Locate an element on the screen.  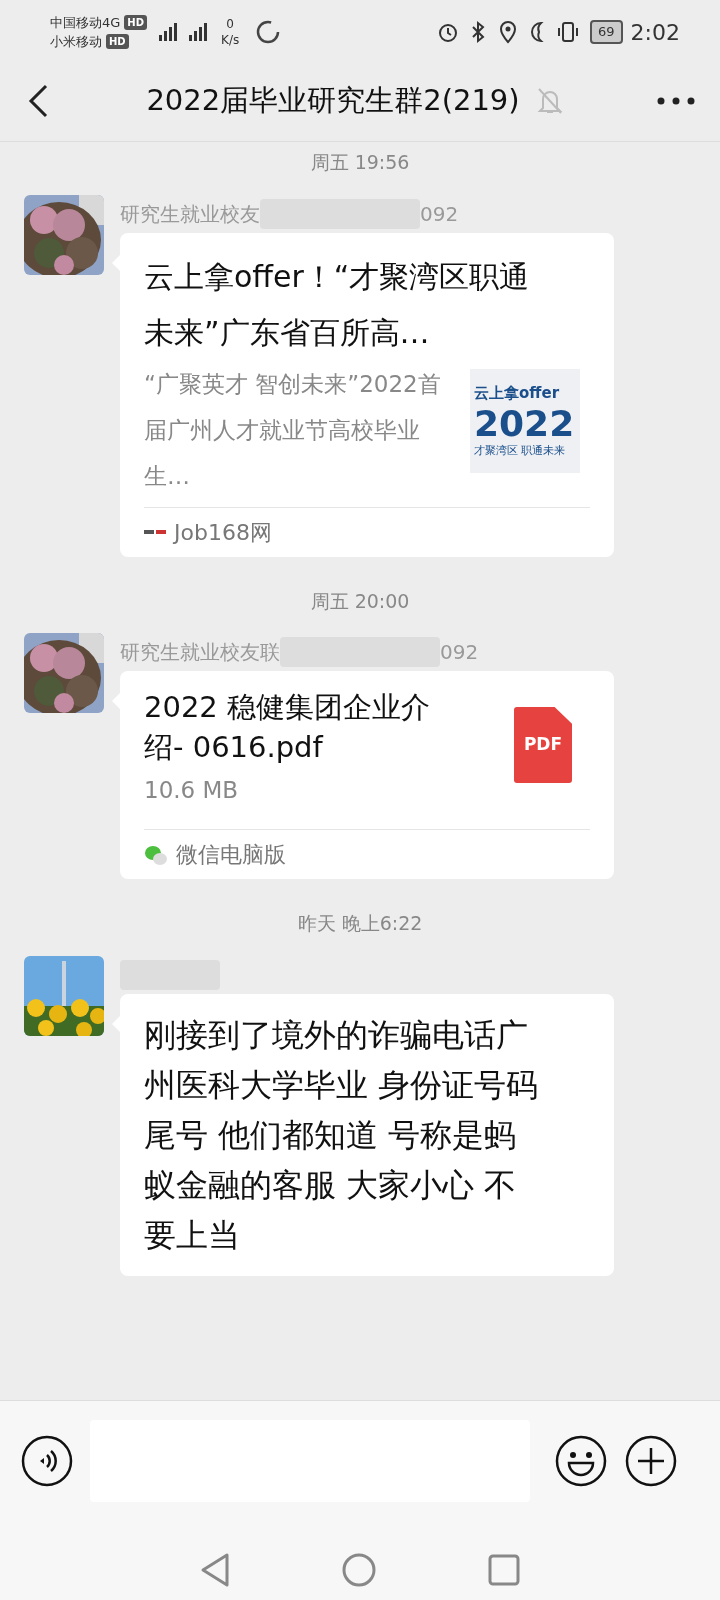
speed-unit: K/s is located at coordinates (230, 40).